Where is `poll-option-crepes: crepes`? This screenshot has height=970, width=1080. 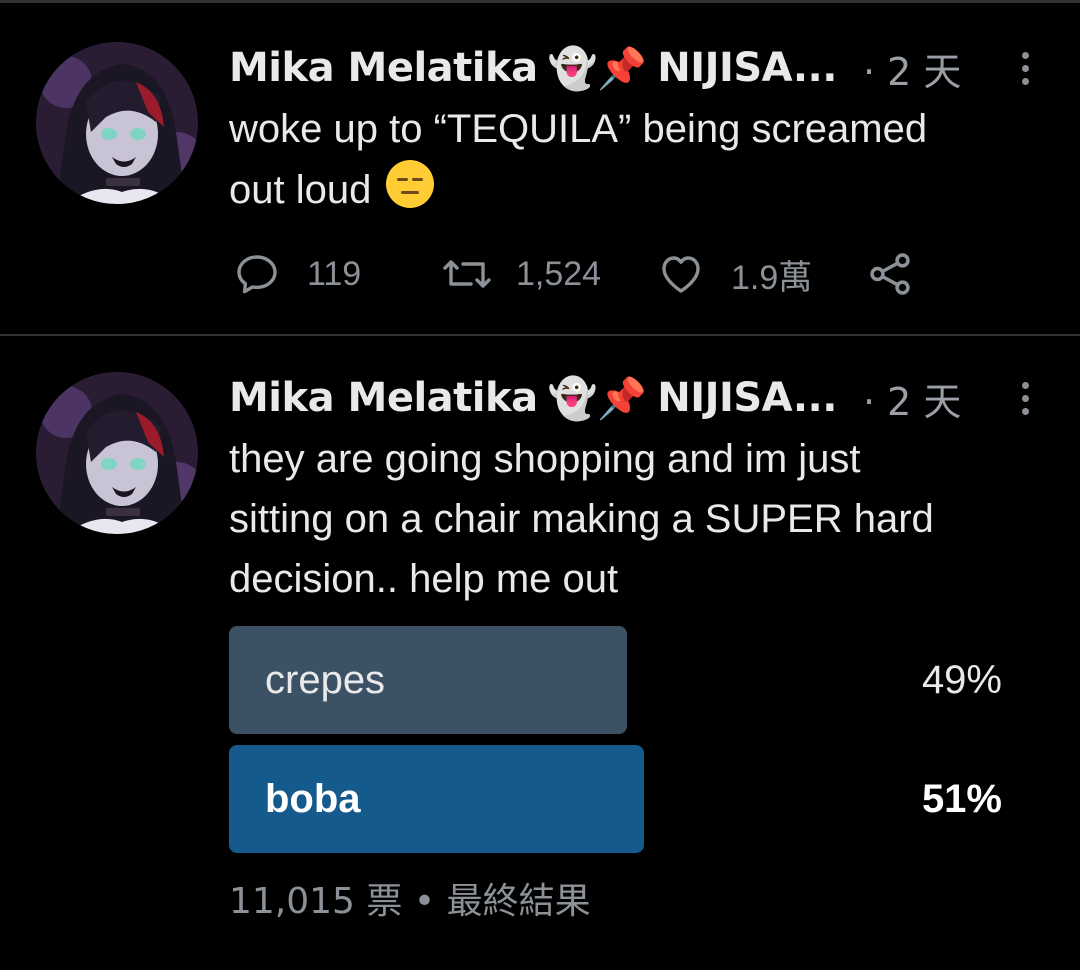 poll-option-crepes: crepes is located at coordinates (428, 680).